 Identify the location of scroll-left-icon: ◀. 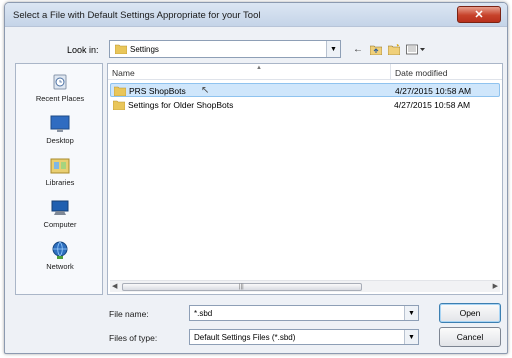
(114, 286).